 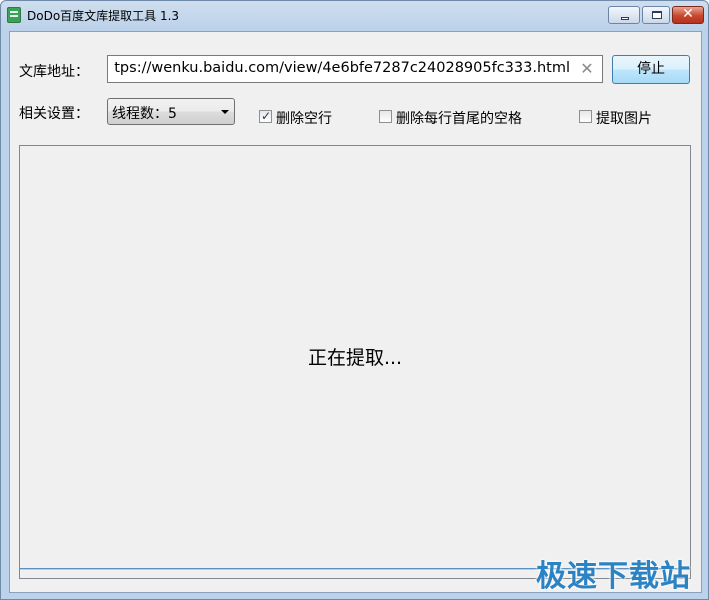 I want to click on trim-line-spaces-checkbox, so click(x=385, y=116).